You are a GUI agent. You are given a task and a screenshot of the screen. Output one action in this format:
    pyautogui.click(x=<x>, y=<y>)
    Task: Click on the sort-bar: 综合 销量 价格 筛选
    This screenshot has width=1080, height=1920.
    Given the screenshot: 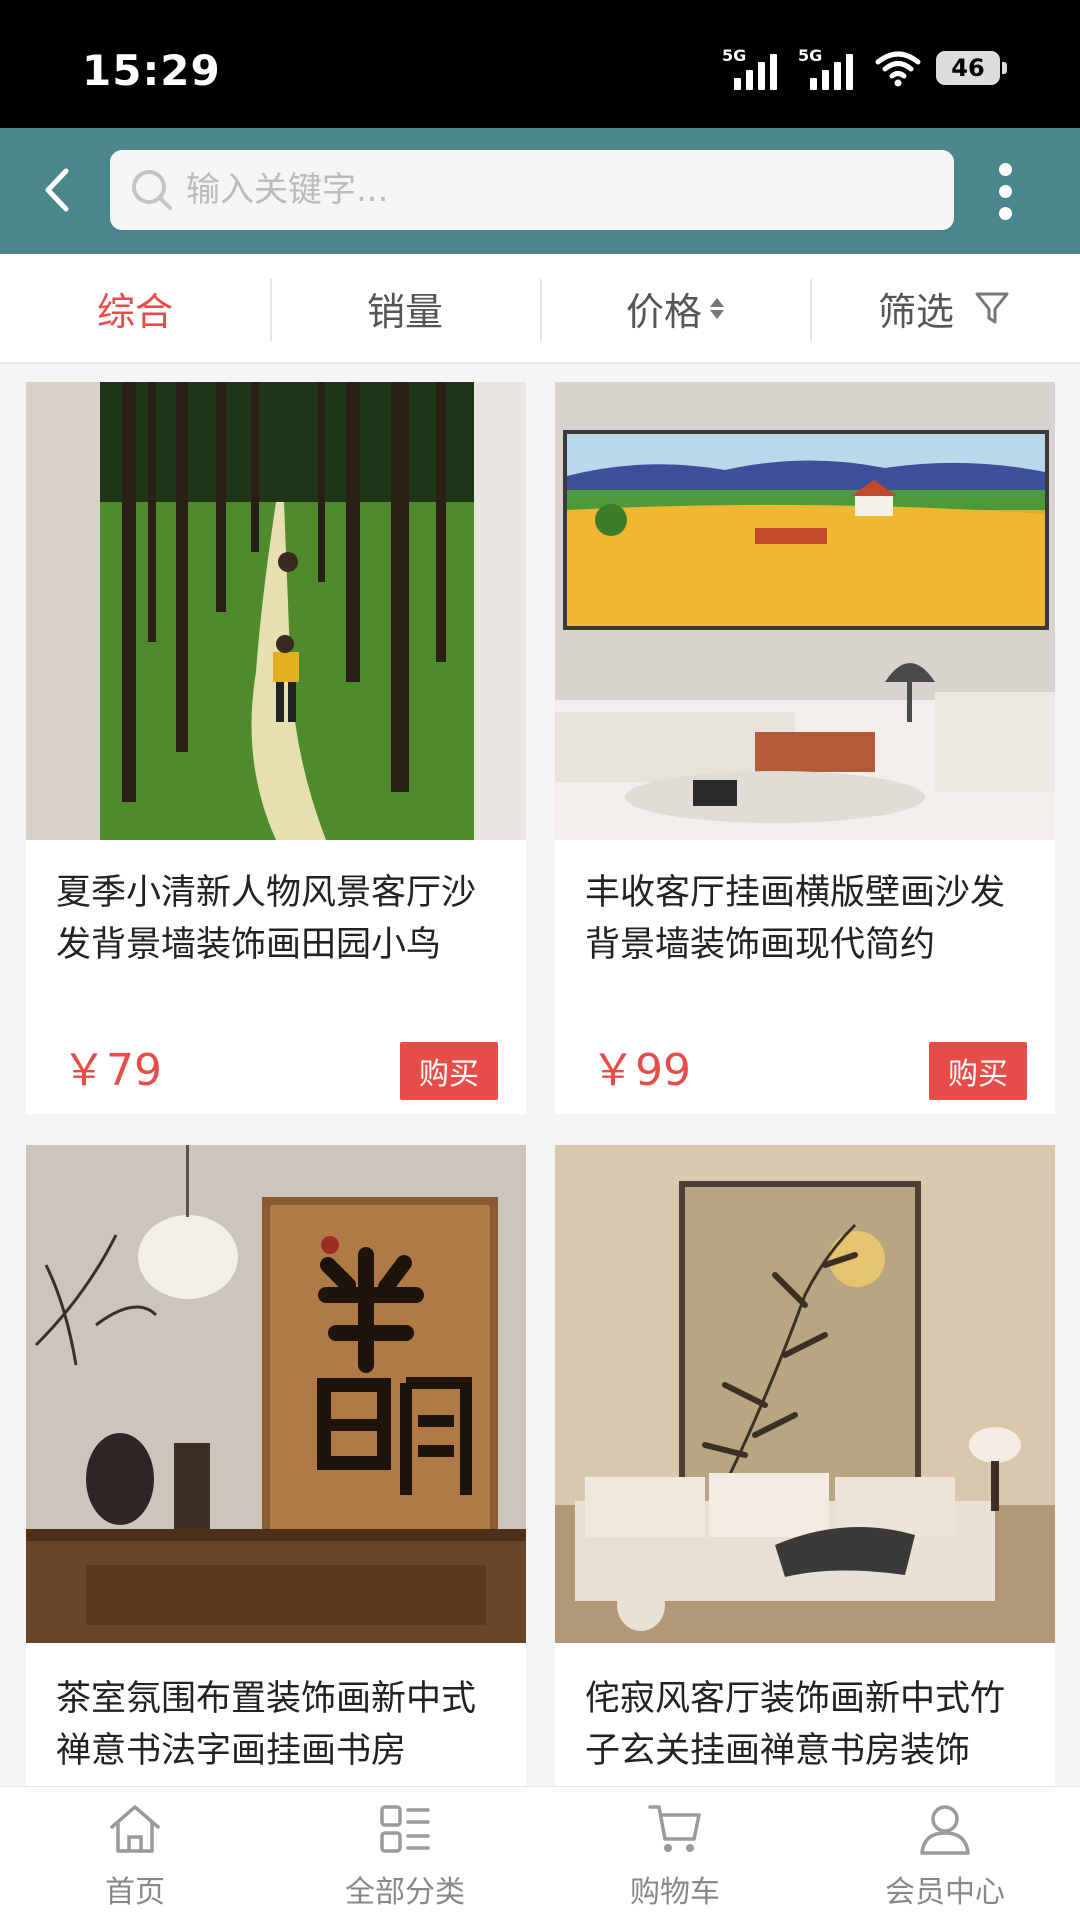 What is the action you would take?
    pyautogui.click(x=540, y=309)
    